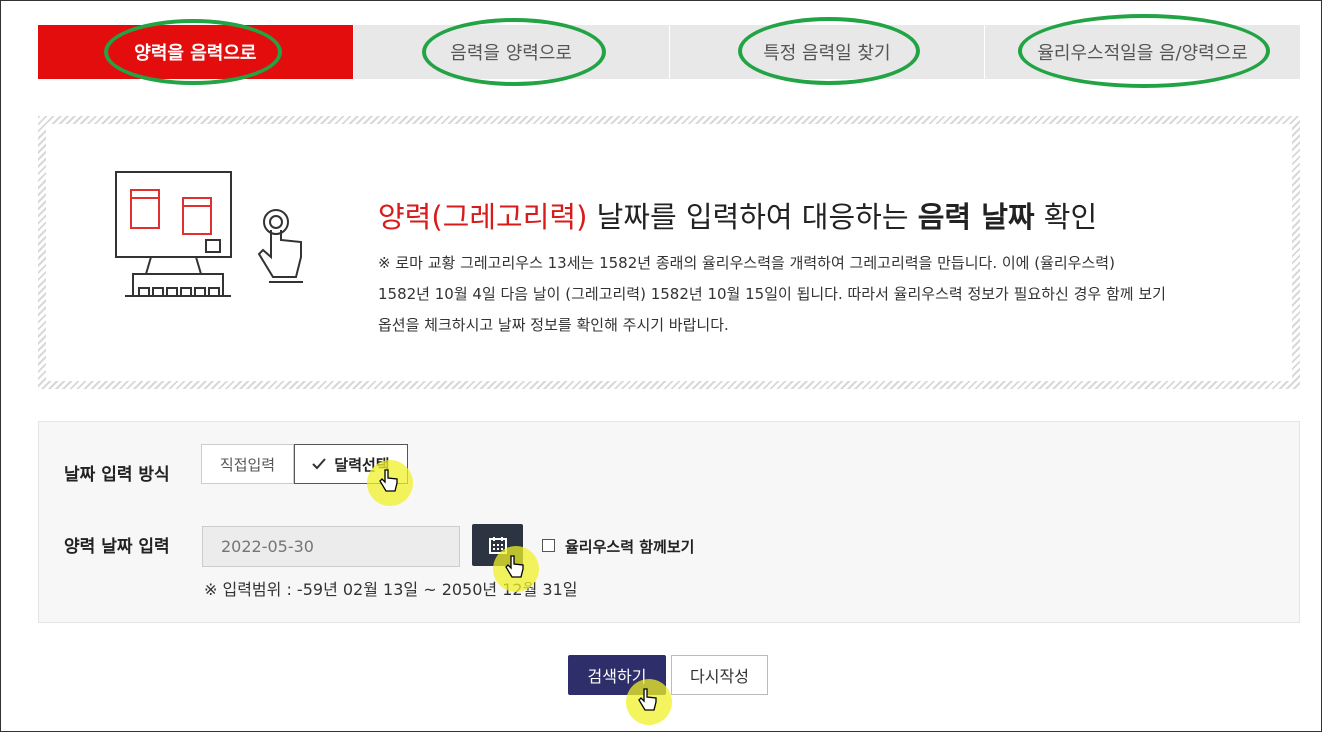 The image size is (1322, 732). I want to click on solar-date-input, so click(331, 546).